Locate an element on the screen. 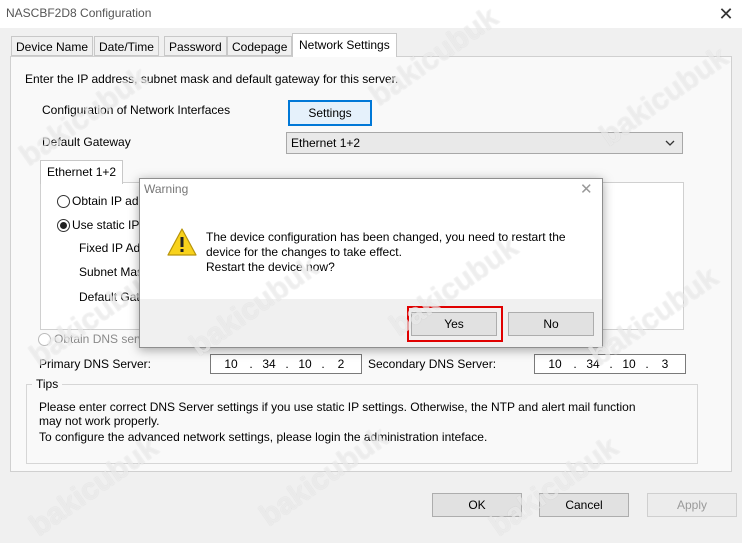 The image size is (742, 543). secondary-dns-input: 10 . 34 . 10 . 3 is located at coordinates (610, 364).